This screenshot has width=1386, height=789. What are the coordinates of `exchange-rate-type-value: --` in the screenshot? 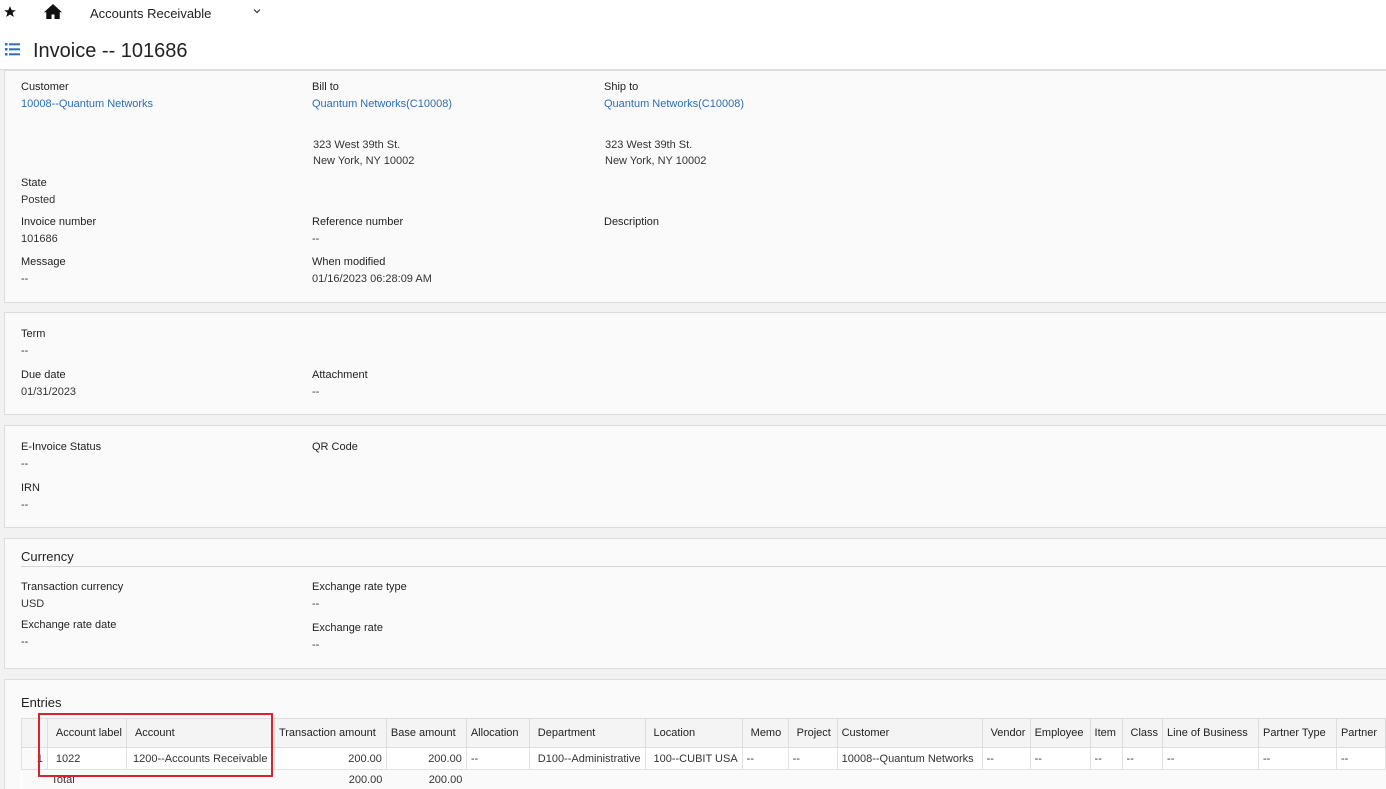 It's located at (316, 604).